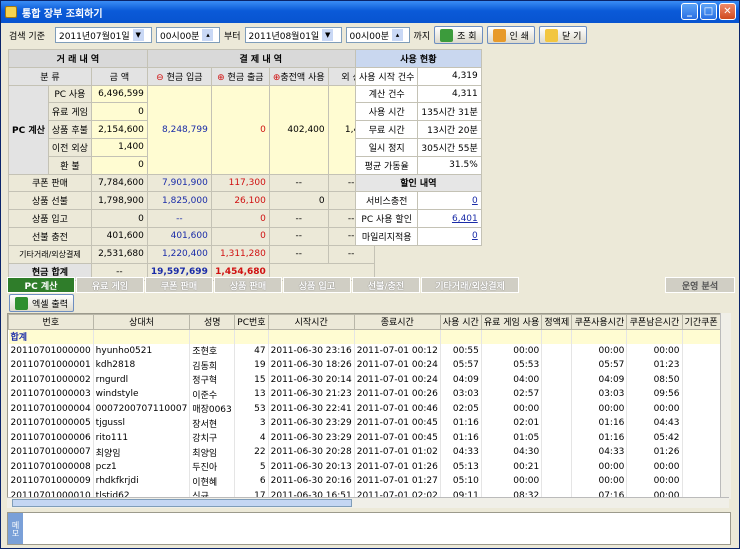 The width and height of the screenshot is (740, 549). I want to click on grid-column-header: 성명, so click(212, 322).